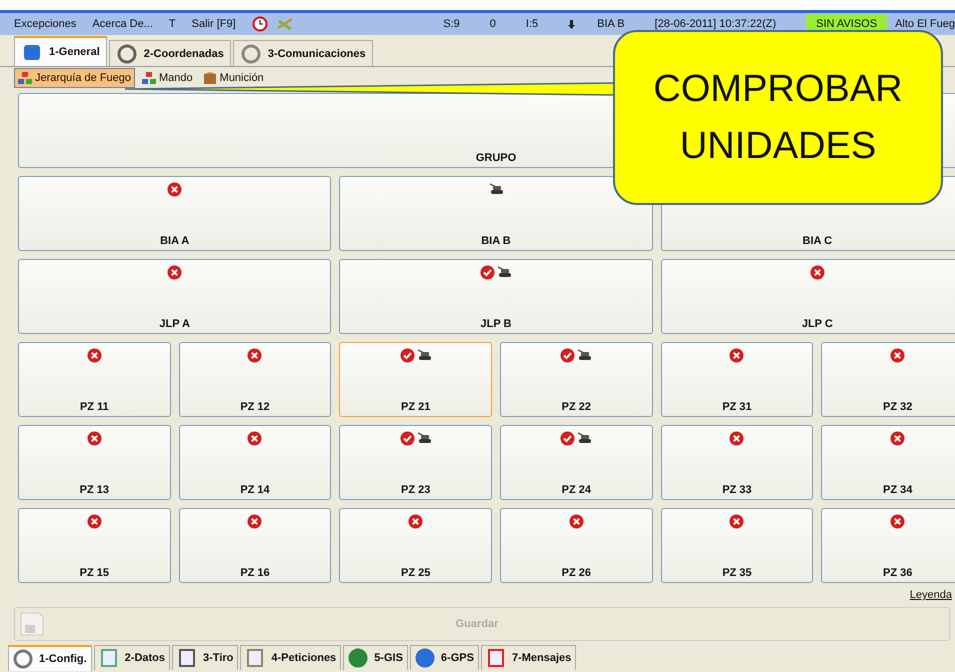 The height and width of the screenshot is (672, 955). What do you see at coordinates (255, 462) in the screenshot?
I see `unit-card: PZ 14` at bounding box center [255, 462].